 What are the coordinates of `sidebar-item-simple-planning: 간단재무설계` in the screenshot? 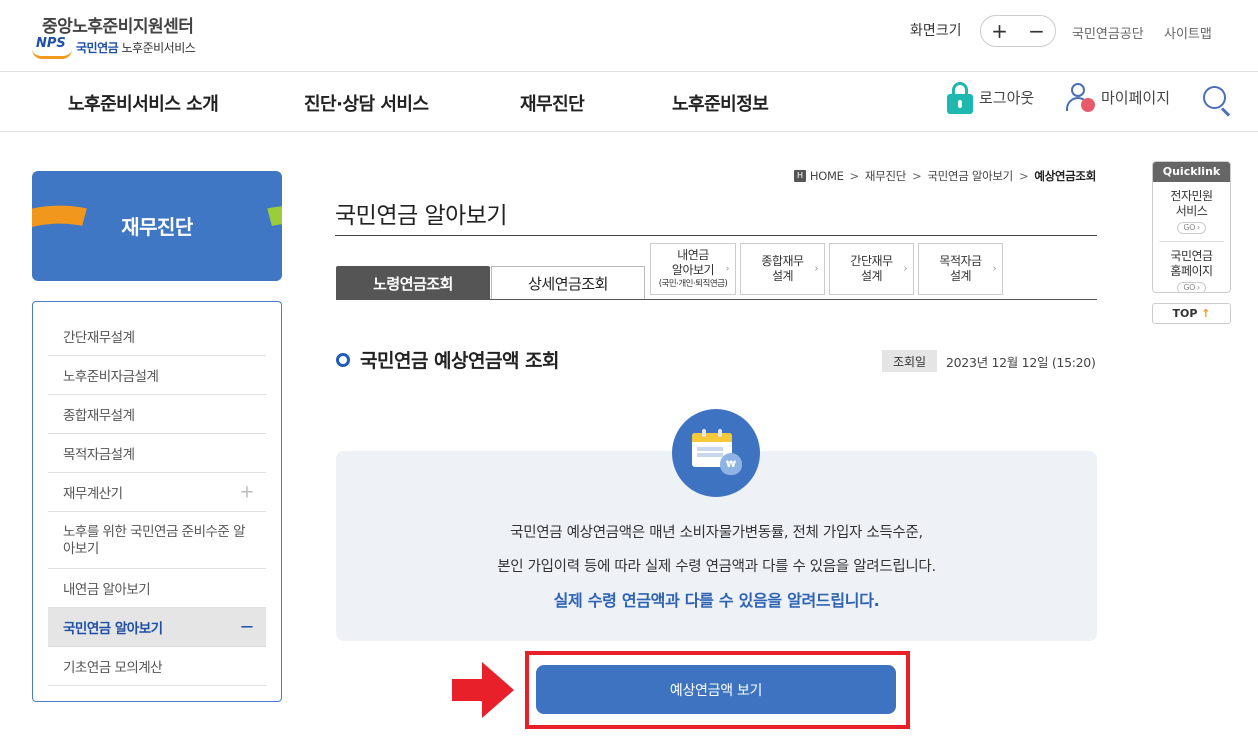 It's located at (157, 336).